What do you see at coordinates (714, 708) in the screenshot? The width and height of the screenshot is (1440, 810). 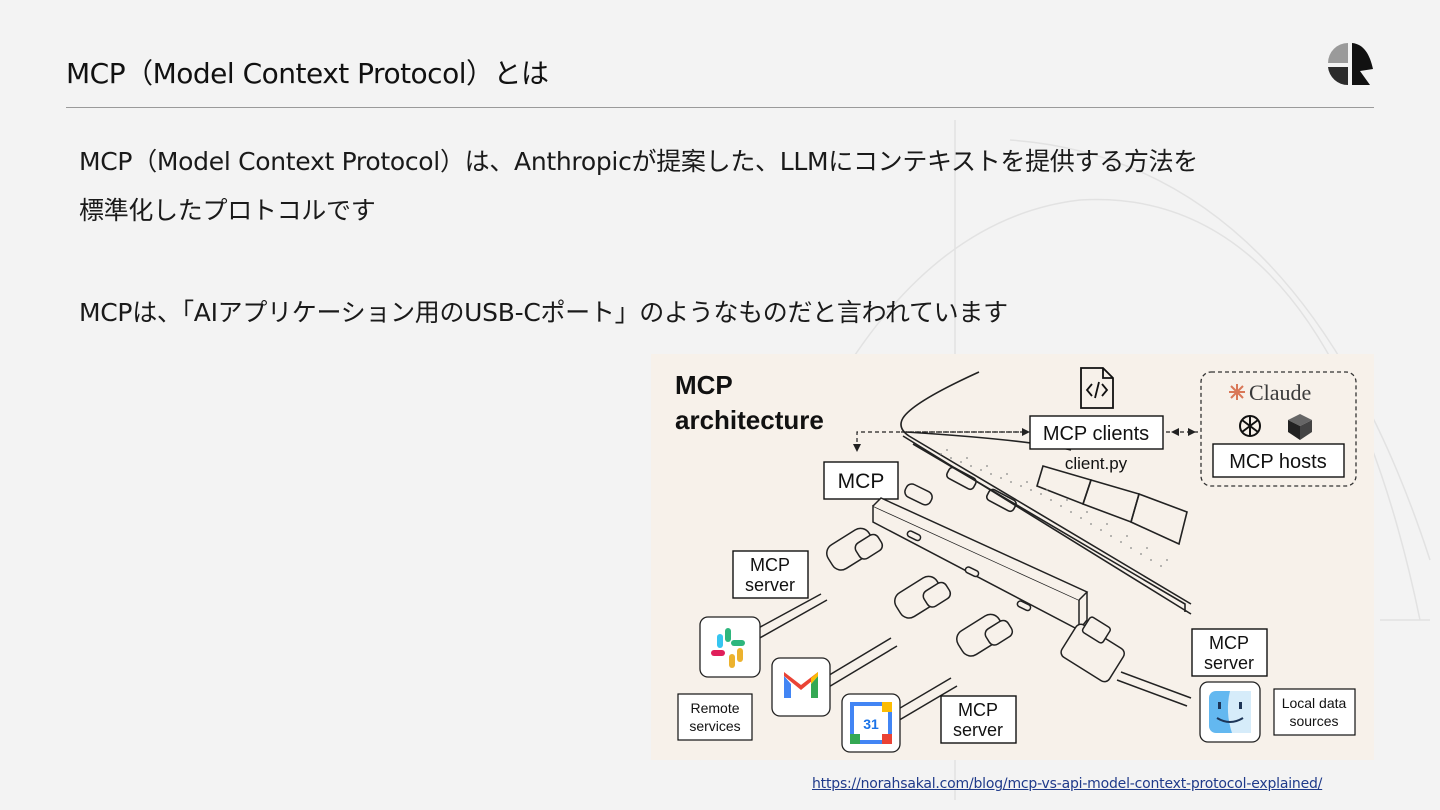 I see `remote-services-line-1: Remote` at bounding box center [714, 708].